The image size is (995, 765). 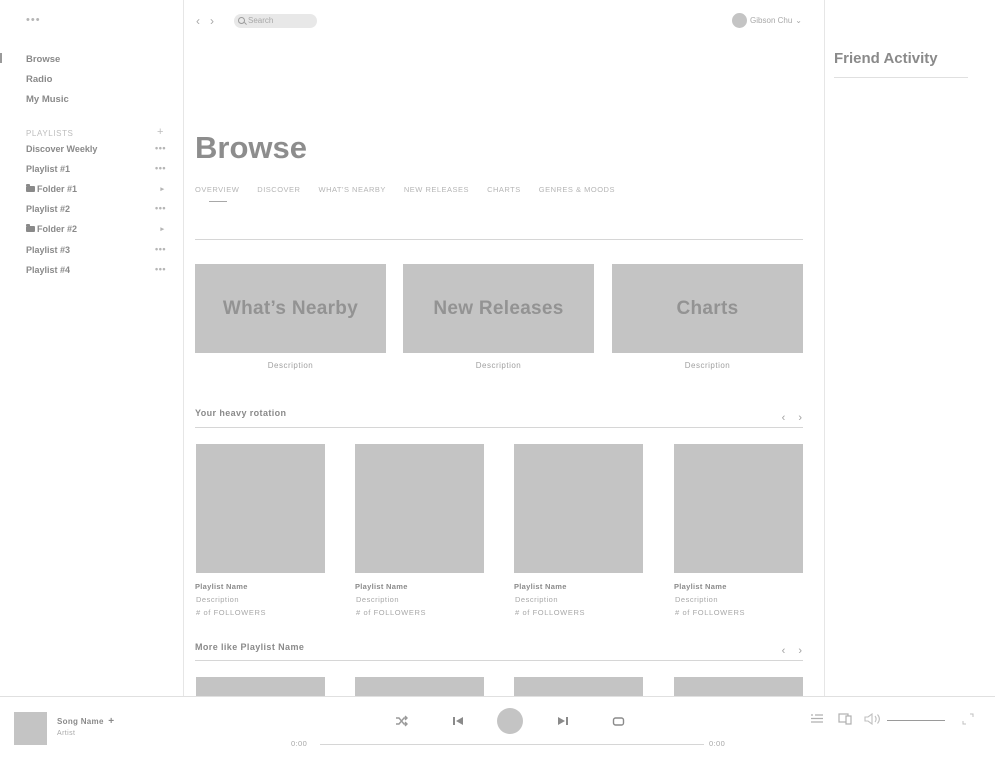 I want to click on folder-item: Folder #1 ▸, so click(x=97, y=191).